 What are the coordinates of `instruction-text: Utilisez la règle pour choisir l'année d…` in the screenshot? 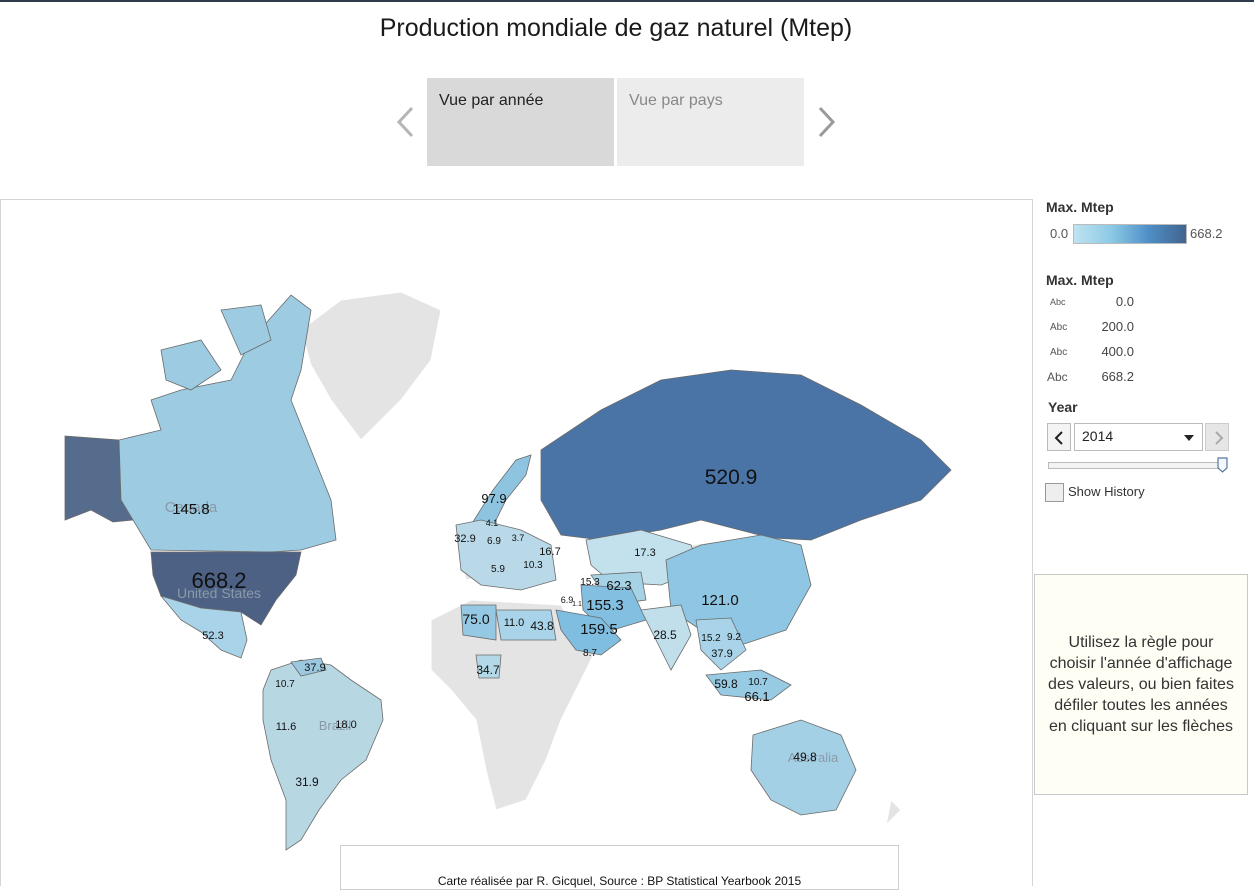 It's located at (1141, 684).